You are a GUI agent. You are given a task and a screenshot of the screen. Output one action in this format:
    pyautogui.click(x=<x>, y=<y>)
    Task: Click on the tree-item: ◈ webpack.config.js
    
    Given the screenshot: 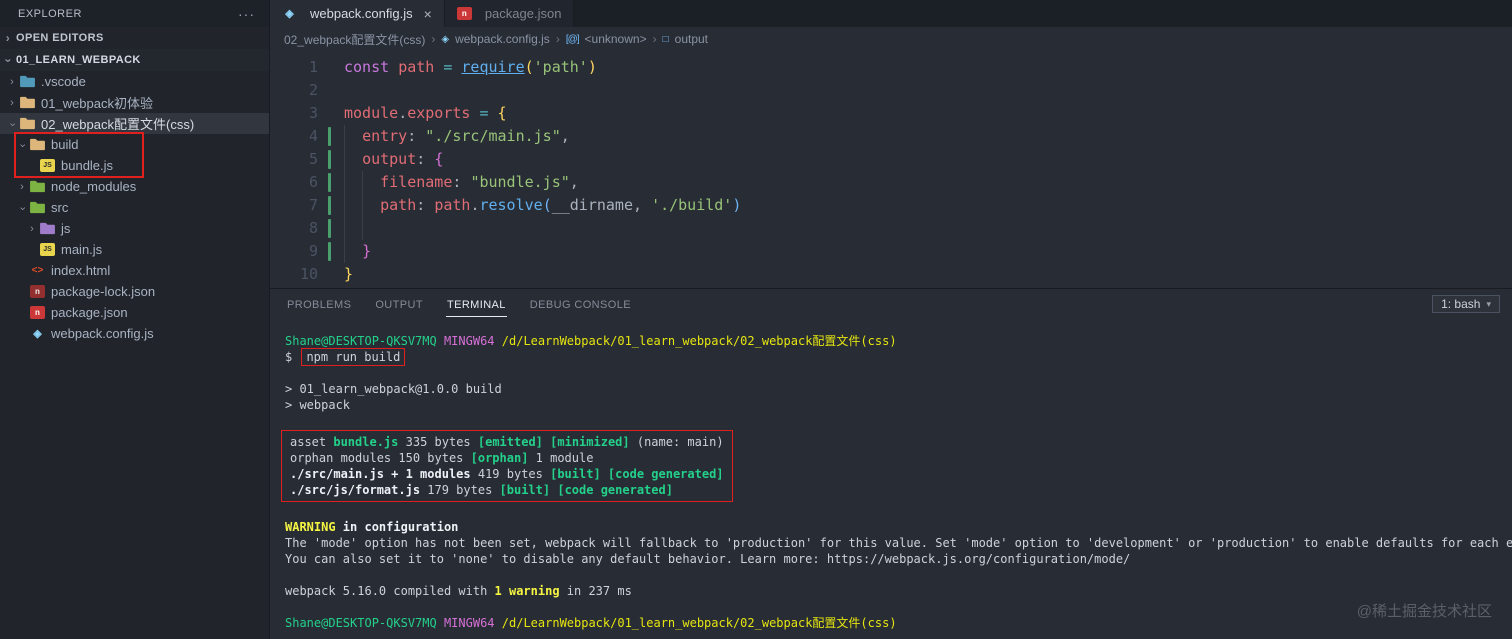 What is the action you would take?
    pyautogui.click(x=134, y=333)
    